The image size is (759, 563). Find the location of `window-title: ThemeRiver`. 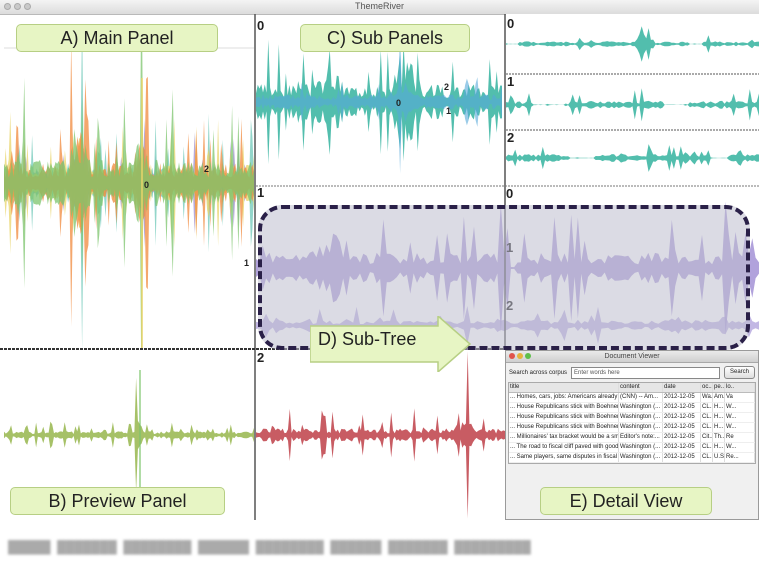

window-title: ThemeRiver is located at coordinates (379, 6).